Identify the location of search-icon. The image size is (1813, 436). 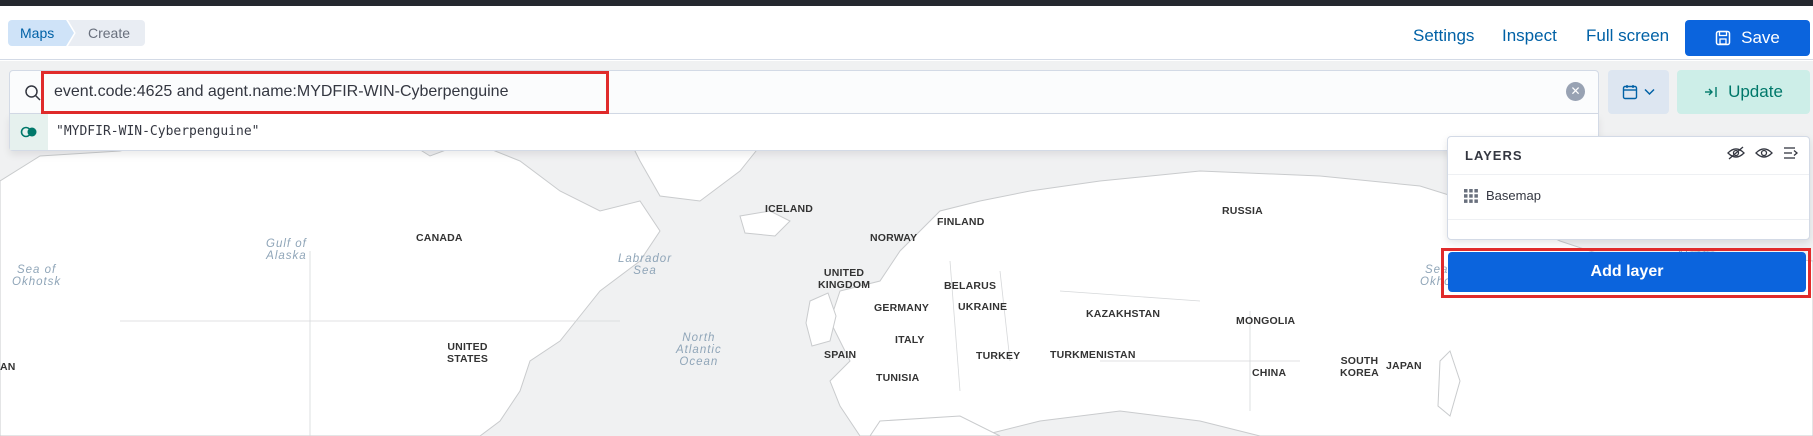
(33, 93).